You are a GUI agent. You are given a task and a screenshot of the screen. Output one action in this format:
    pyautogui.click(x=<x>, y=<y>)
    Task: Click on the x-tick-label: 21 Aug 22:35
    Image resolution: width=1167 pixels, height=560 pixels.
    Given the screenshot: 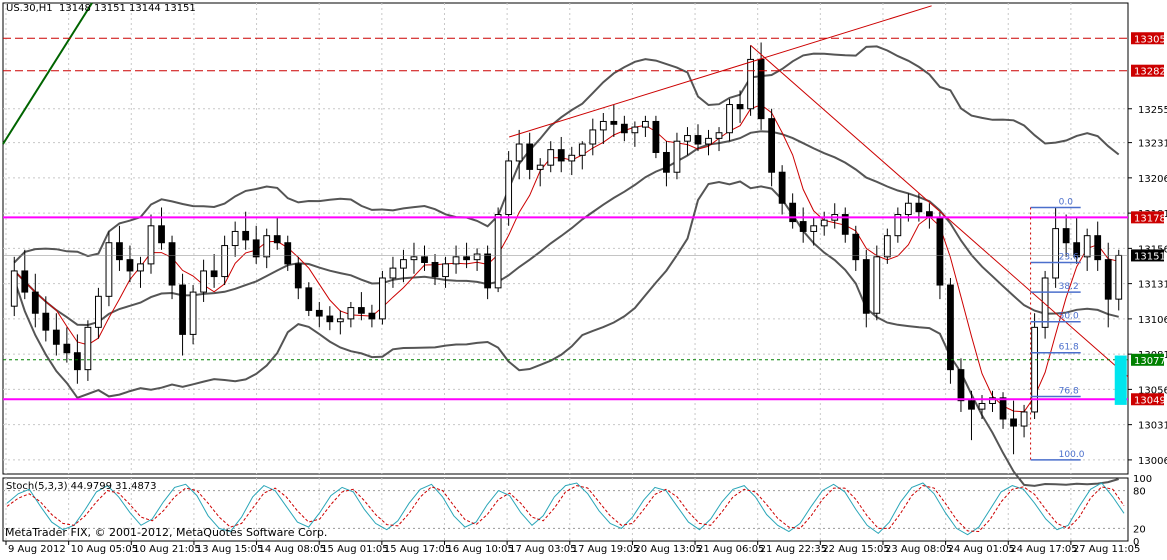 What is the action you would take?
    pyautogui.click(x=793, y=549)
    